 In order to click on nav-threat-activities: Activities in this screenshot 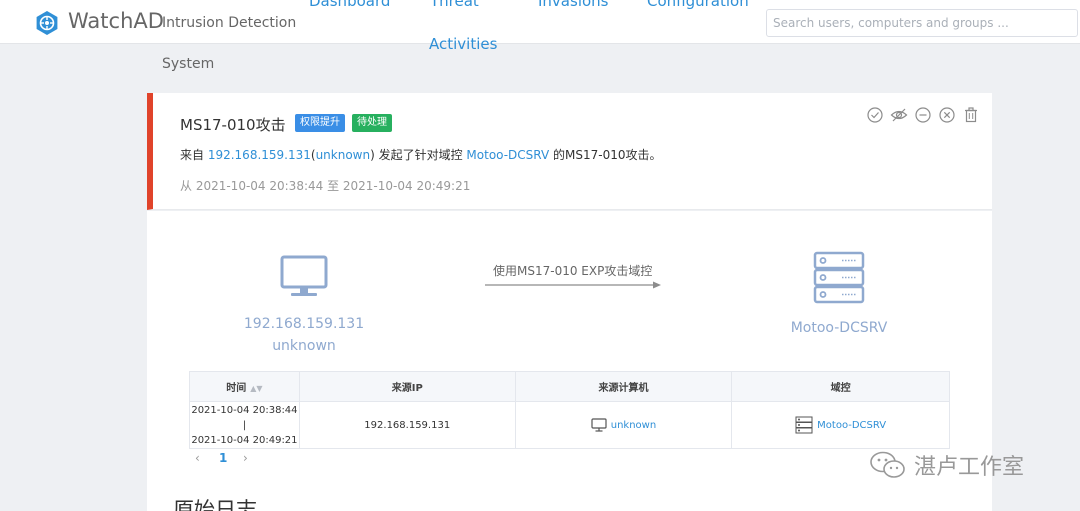, I will do `click(463, 44)`.